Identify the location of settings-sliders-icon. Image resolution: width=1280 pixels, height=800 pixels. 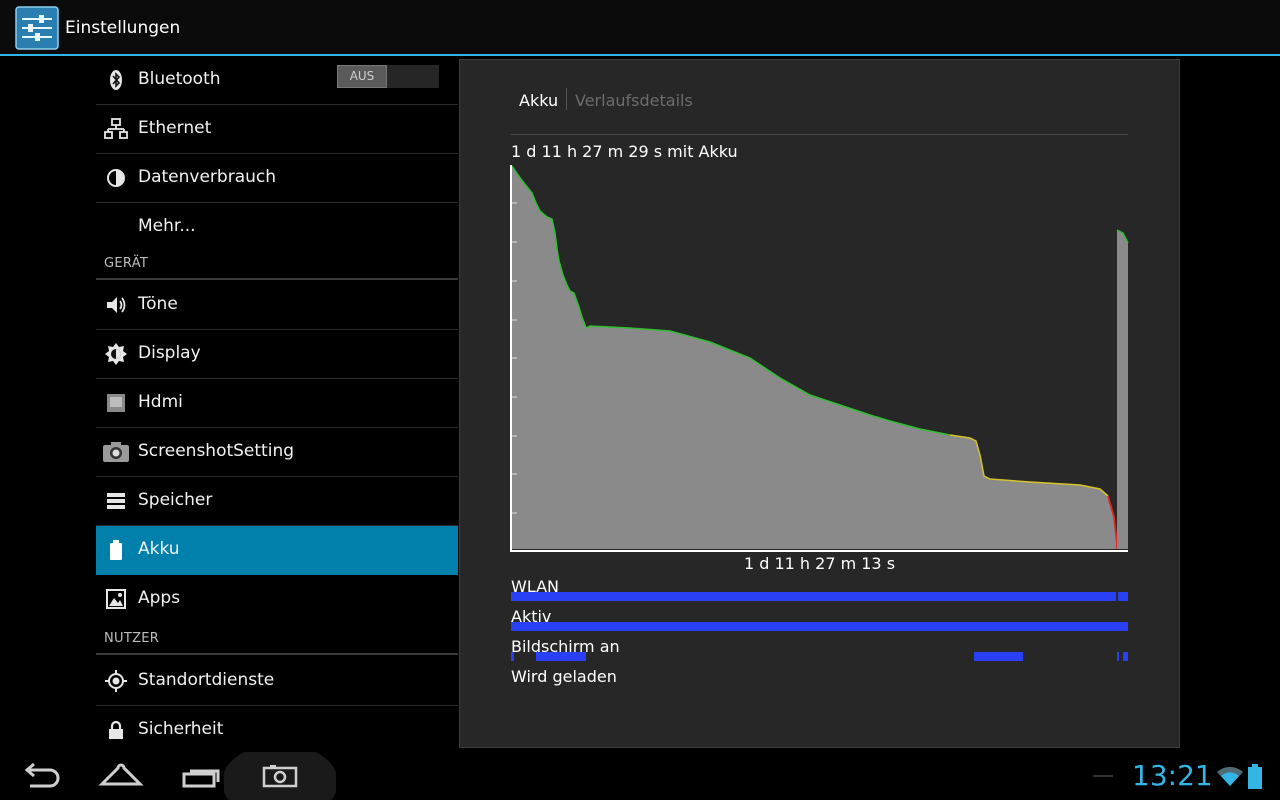
(37, 28).